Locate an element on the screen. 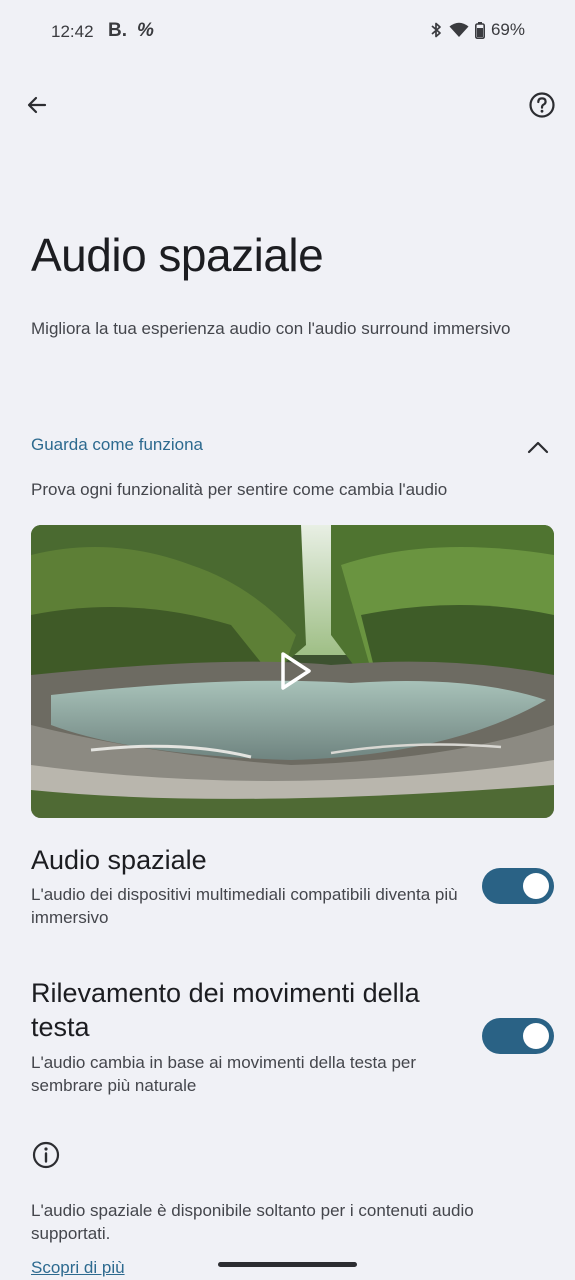  collapse-button is located at coordinates (538, 447).